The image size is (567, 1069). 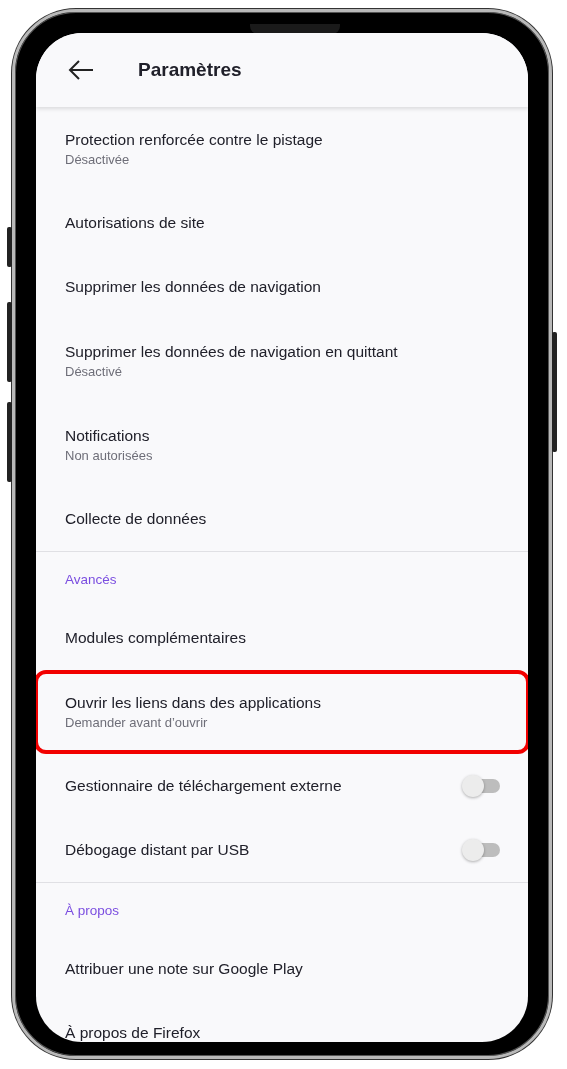 I want to click on setting-value: Demander avant d’ouvrir, so click(x=136, y=722).